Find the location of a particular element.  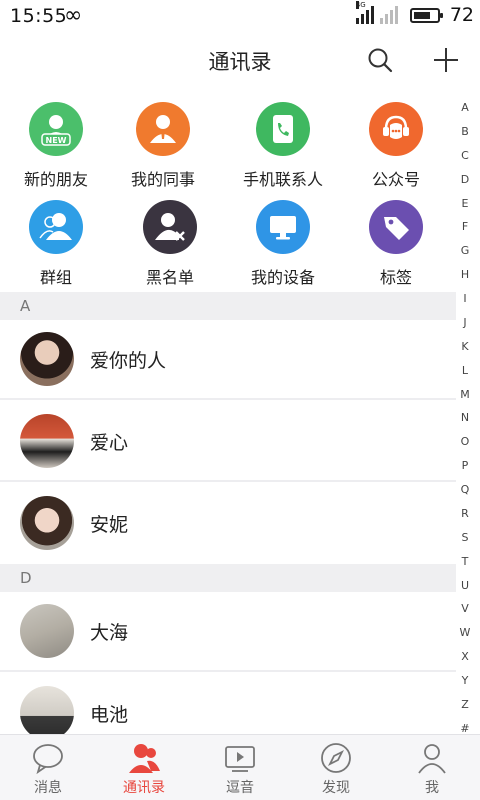

section-letter: D is located at coordinates (26, 578).